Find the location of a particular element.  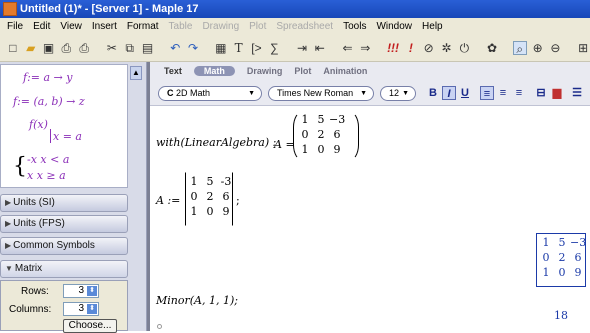

menu-format: Format is located at coordinates (143, 26).